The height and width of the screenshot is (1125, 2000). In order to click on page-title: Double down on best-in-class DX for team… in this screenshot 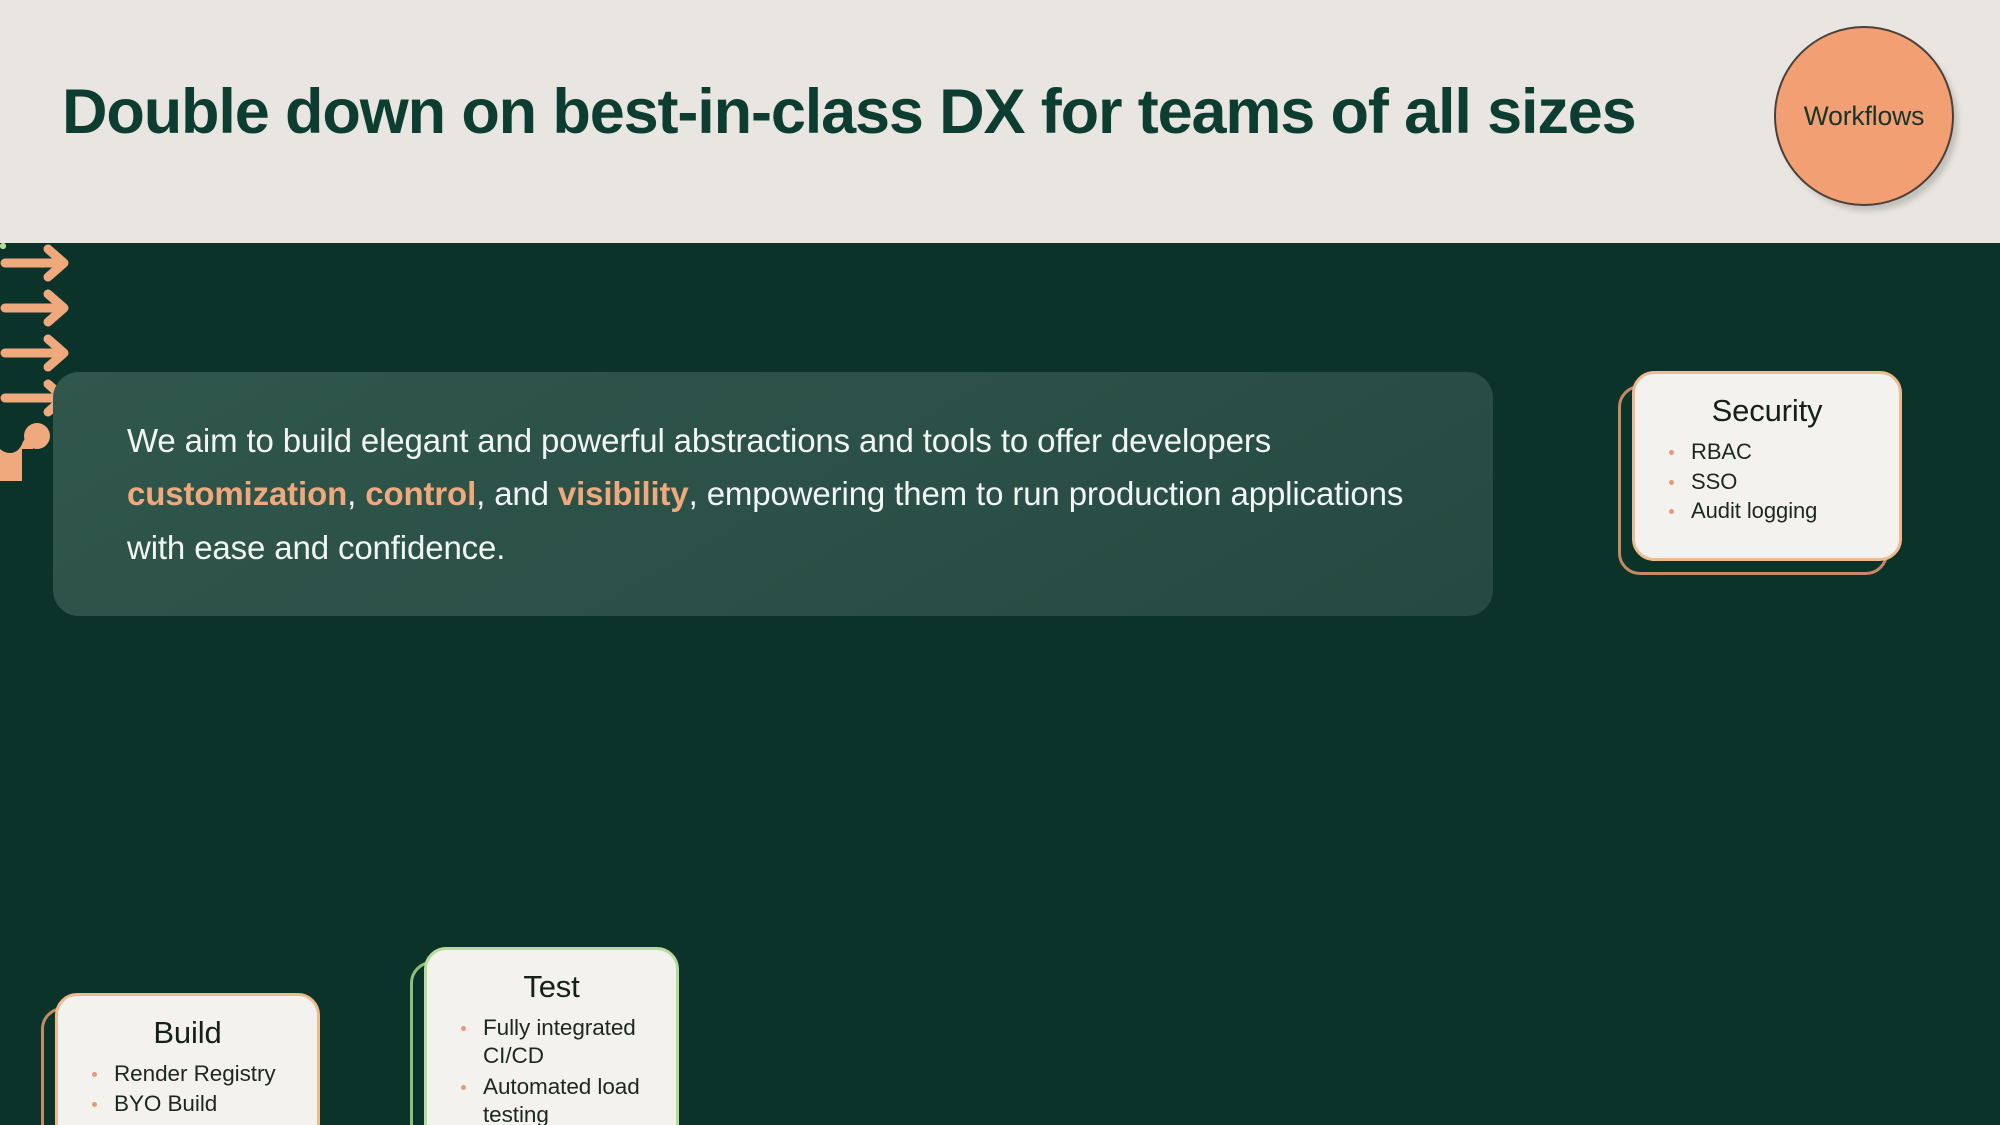, I will do `click(849, 112)`.